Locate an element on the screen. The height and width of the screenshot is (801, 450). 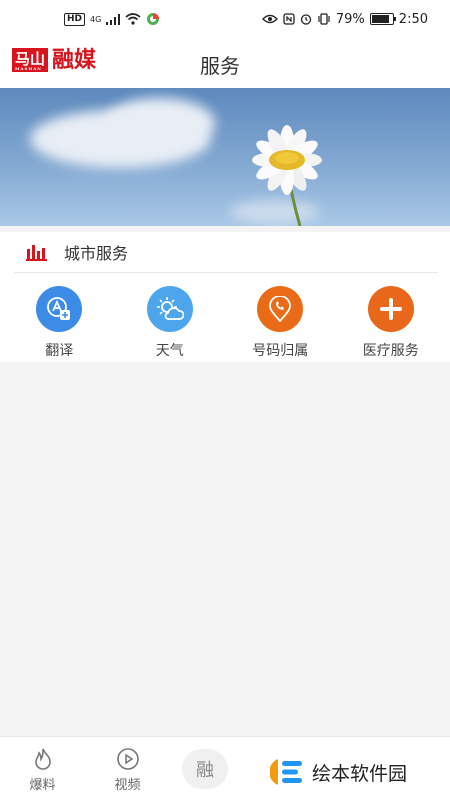
service-medical: 医疗服务 is located at coordinates (391, 323).